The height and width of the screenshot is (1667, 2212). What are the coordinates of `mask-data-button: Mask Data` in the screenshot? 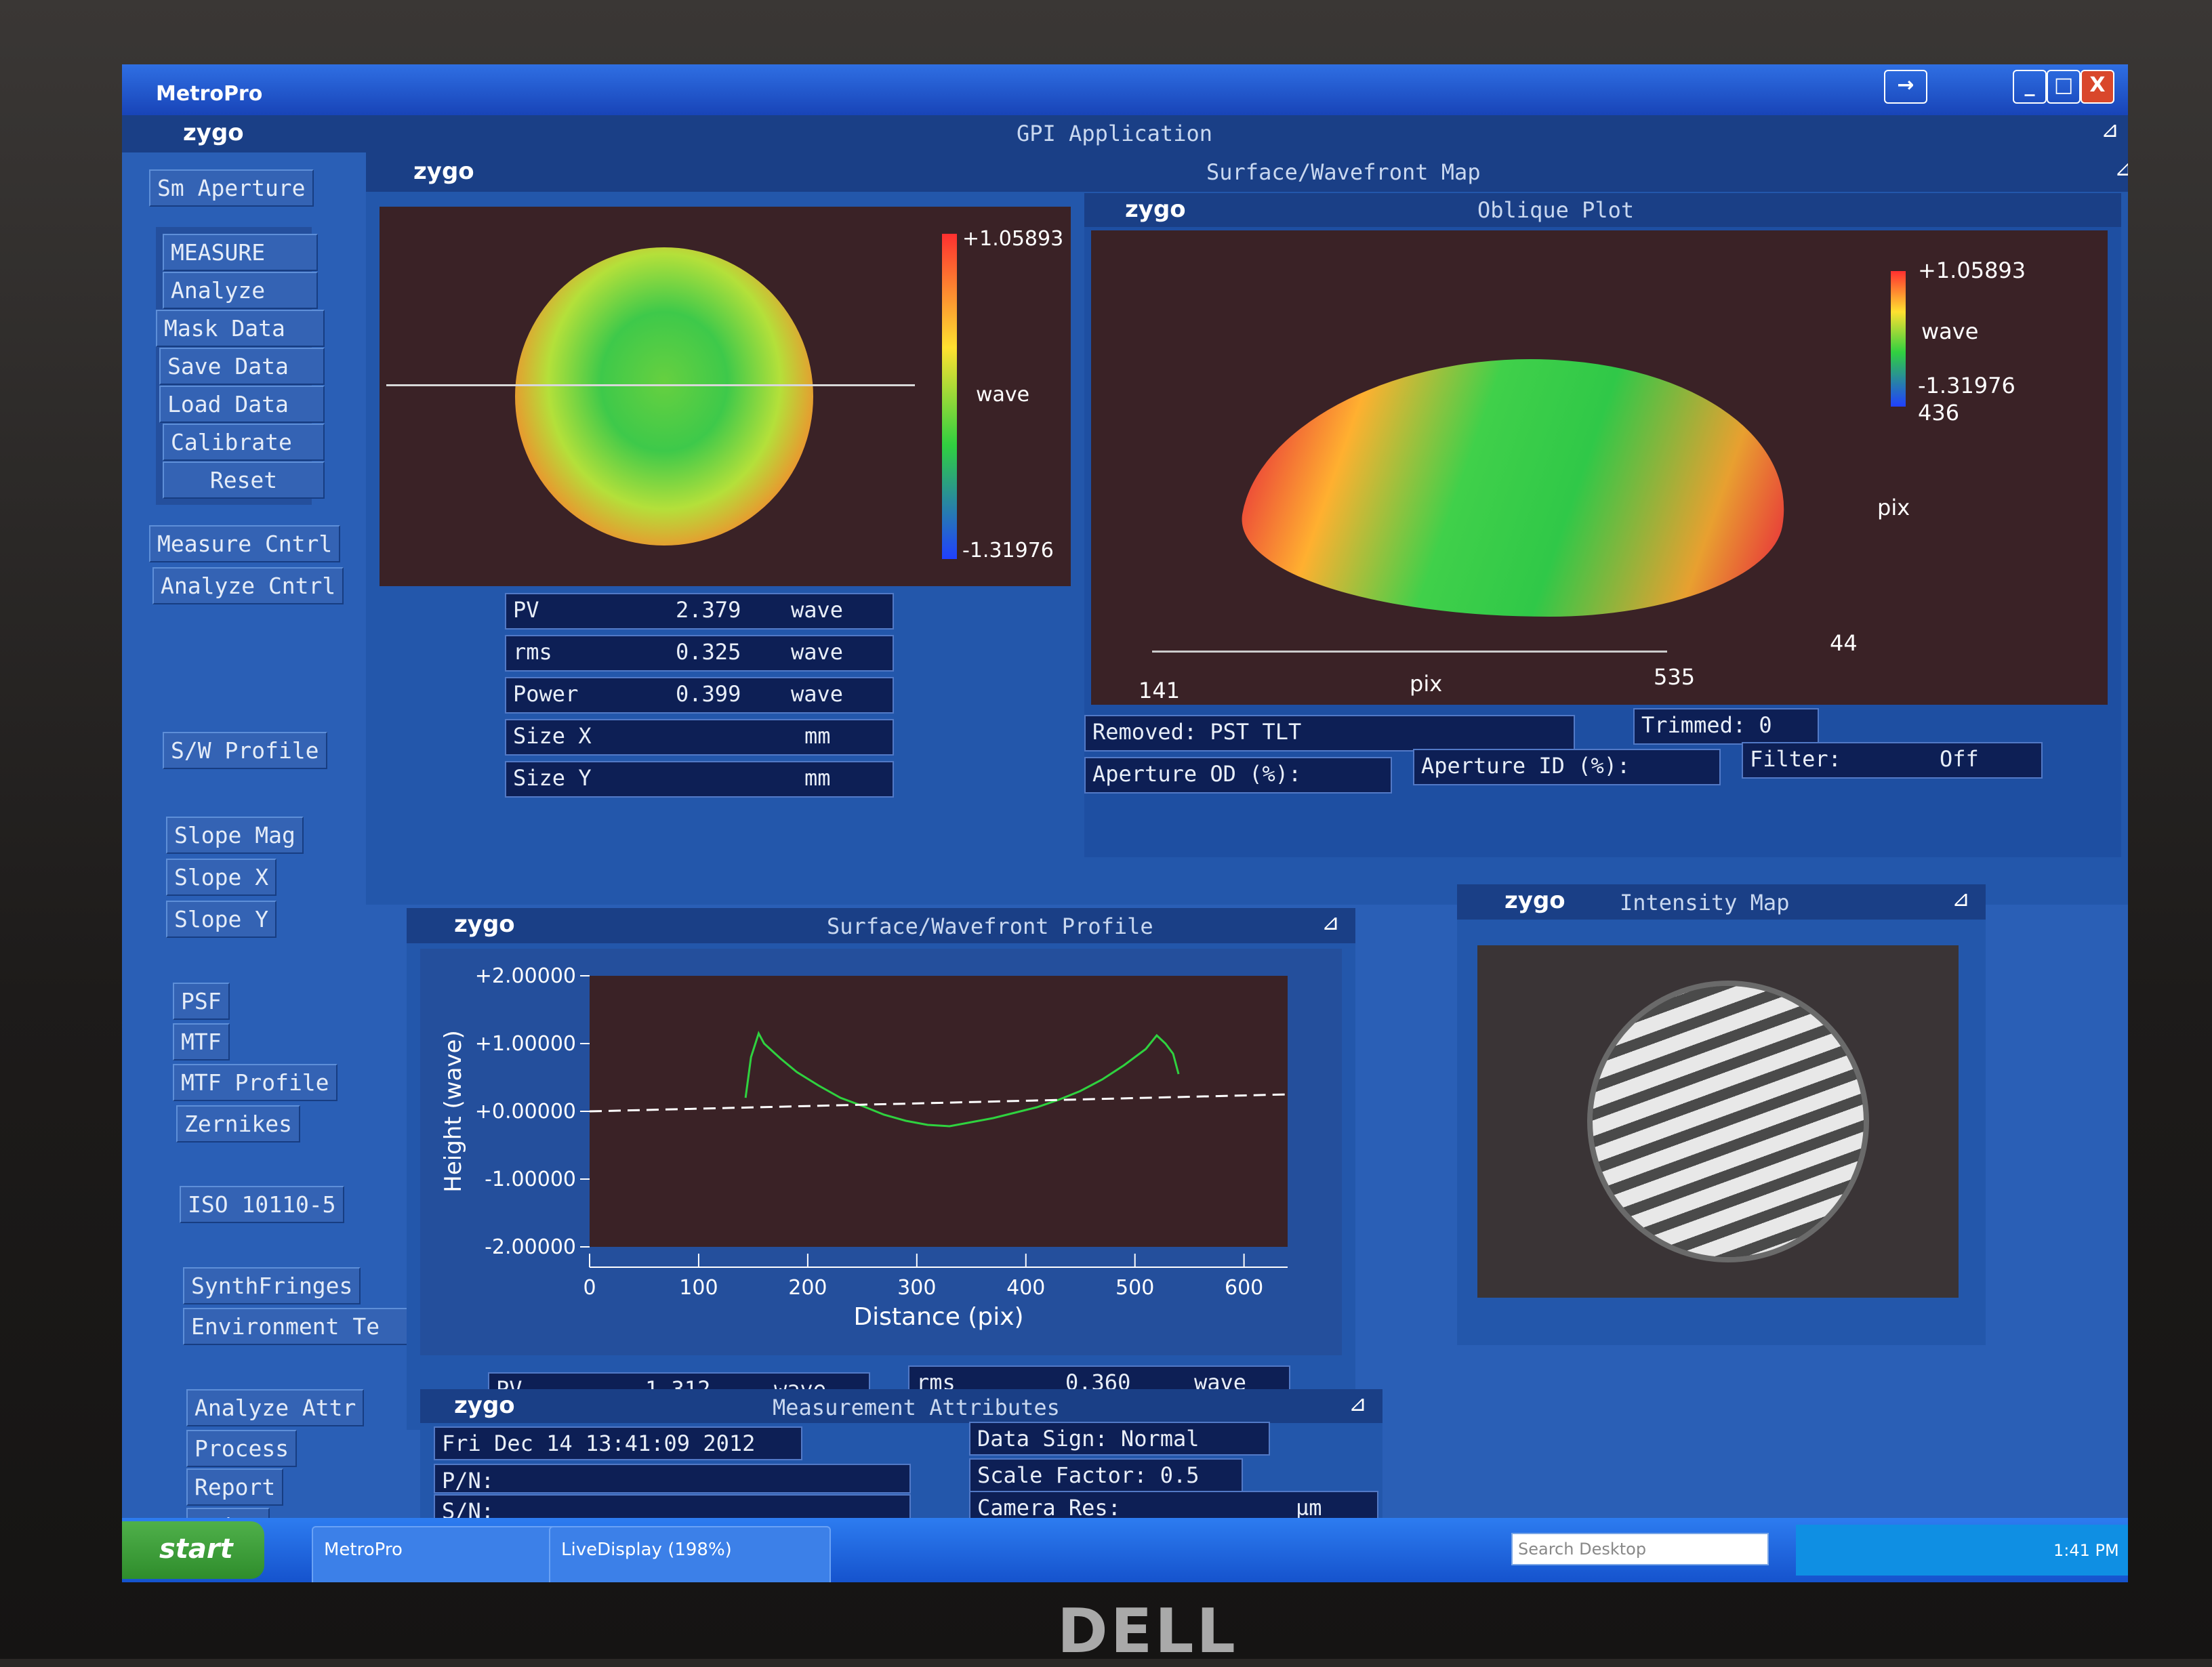 It's located at (240, 328).